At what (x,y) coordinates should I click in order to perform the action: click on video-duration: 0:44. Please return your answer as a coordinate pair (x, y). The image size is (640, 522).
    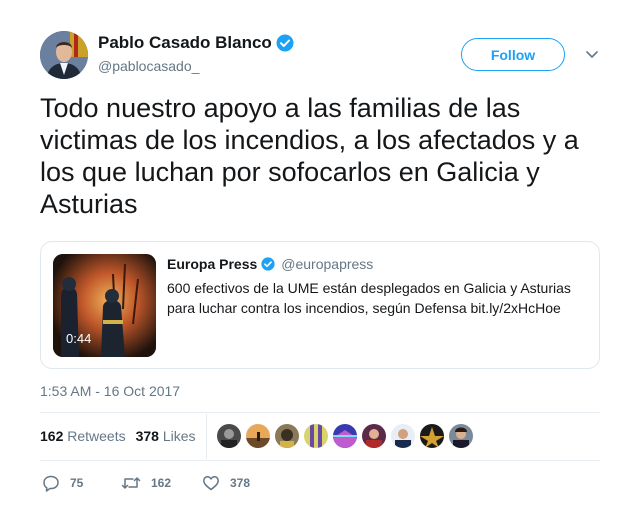
    Looking at the image, I should click on (79, 338).